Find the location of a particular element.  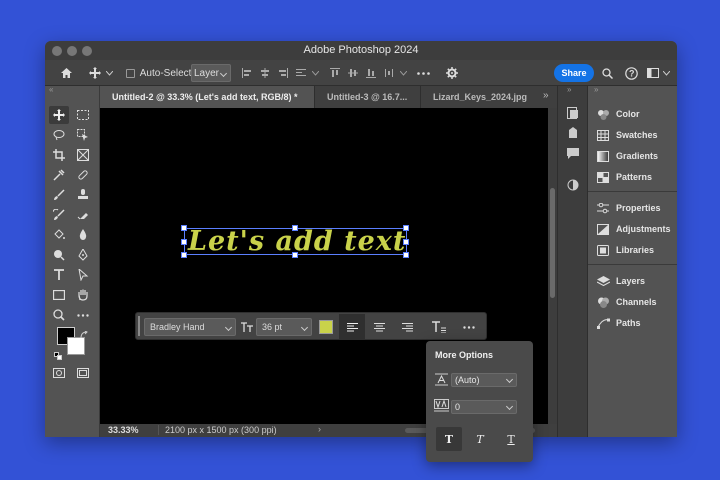

frame-tool-icon is located at coordinates (83, 155).